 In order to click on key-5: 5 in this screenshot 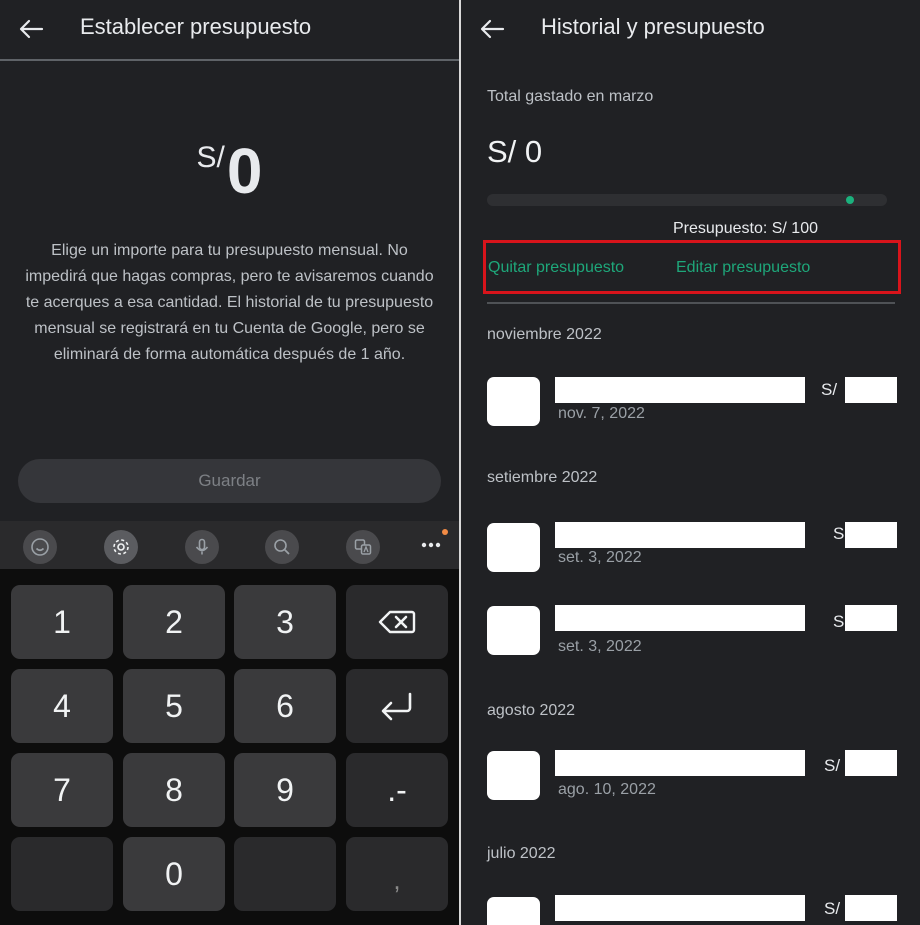, I will do `click(174, 706)`.